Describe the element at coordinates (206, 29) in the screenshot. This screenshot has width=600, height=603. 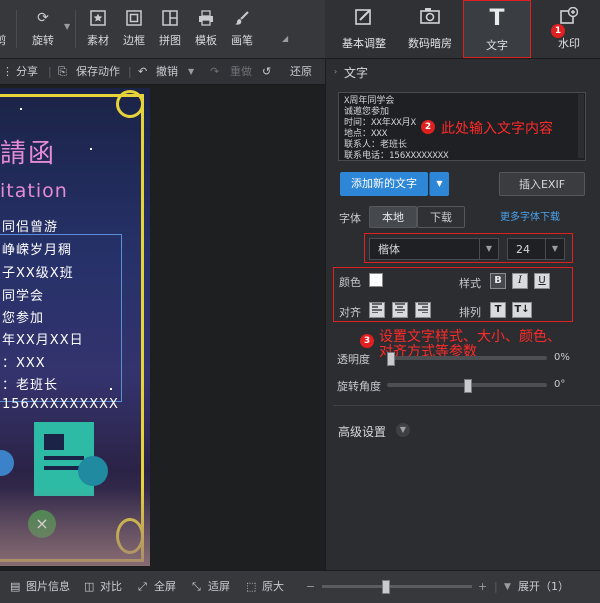
I see `toolbar-item-template: 模板` at that location.